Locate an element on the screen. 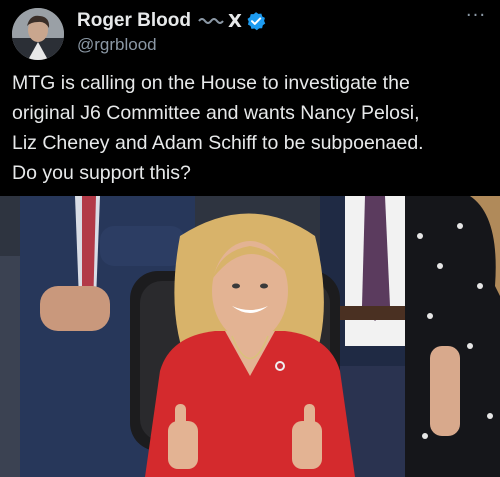 The image size is (500, 477). more-horizontal-icon: ··· is located at coordinates (476, 15).